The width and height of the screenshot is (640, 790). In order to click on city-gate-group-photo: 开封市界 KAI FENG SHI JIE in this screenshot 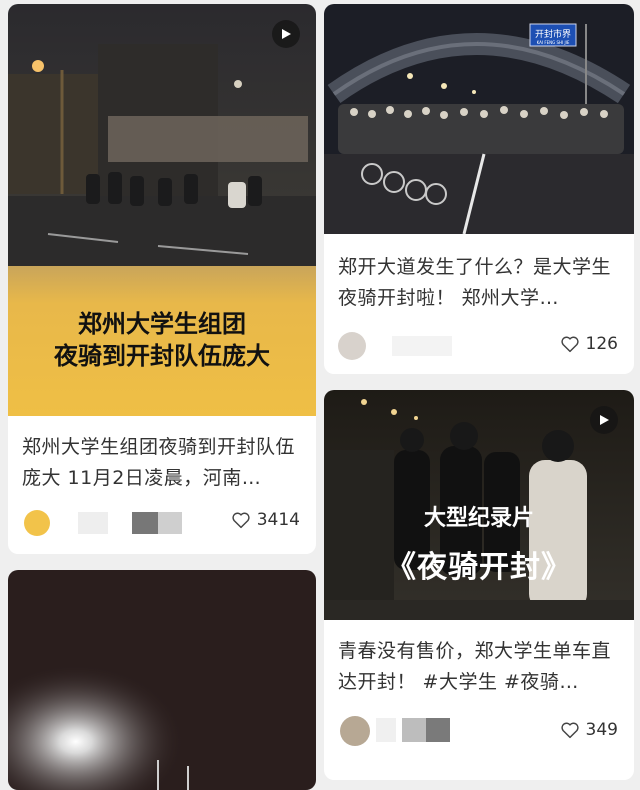, I will do `click(479, 119)`.